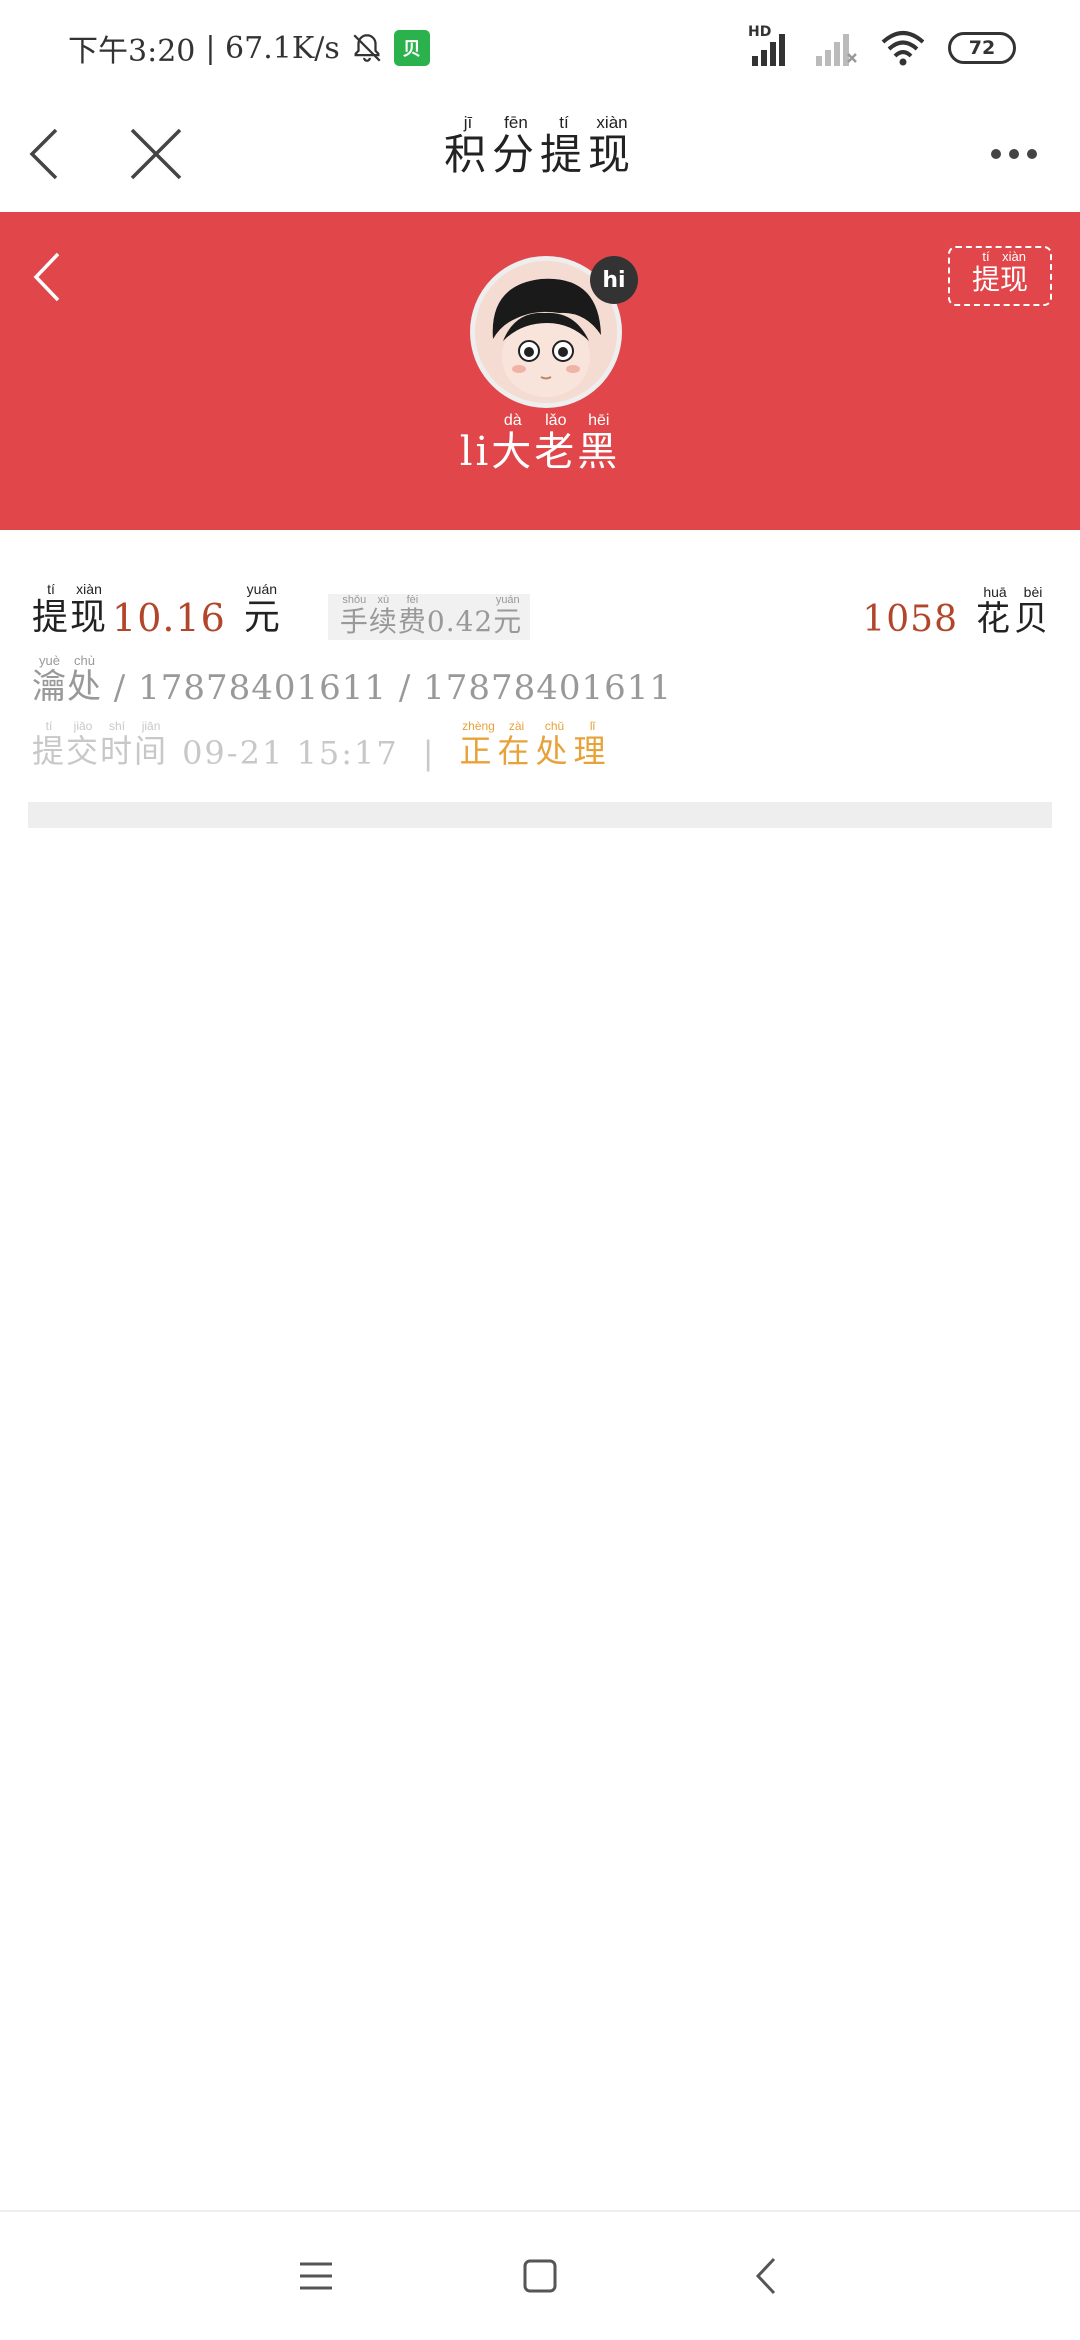  Describe the element at coordinates (429, 617) in the screenshot. I see `fee-tag: 手shǒu续xù费fèi0.42元yuán` at that location.